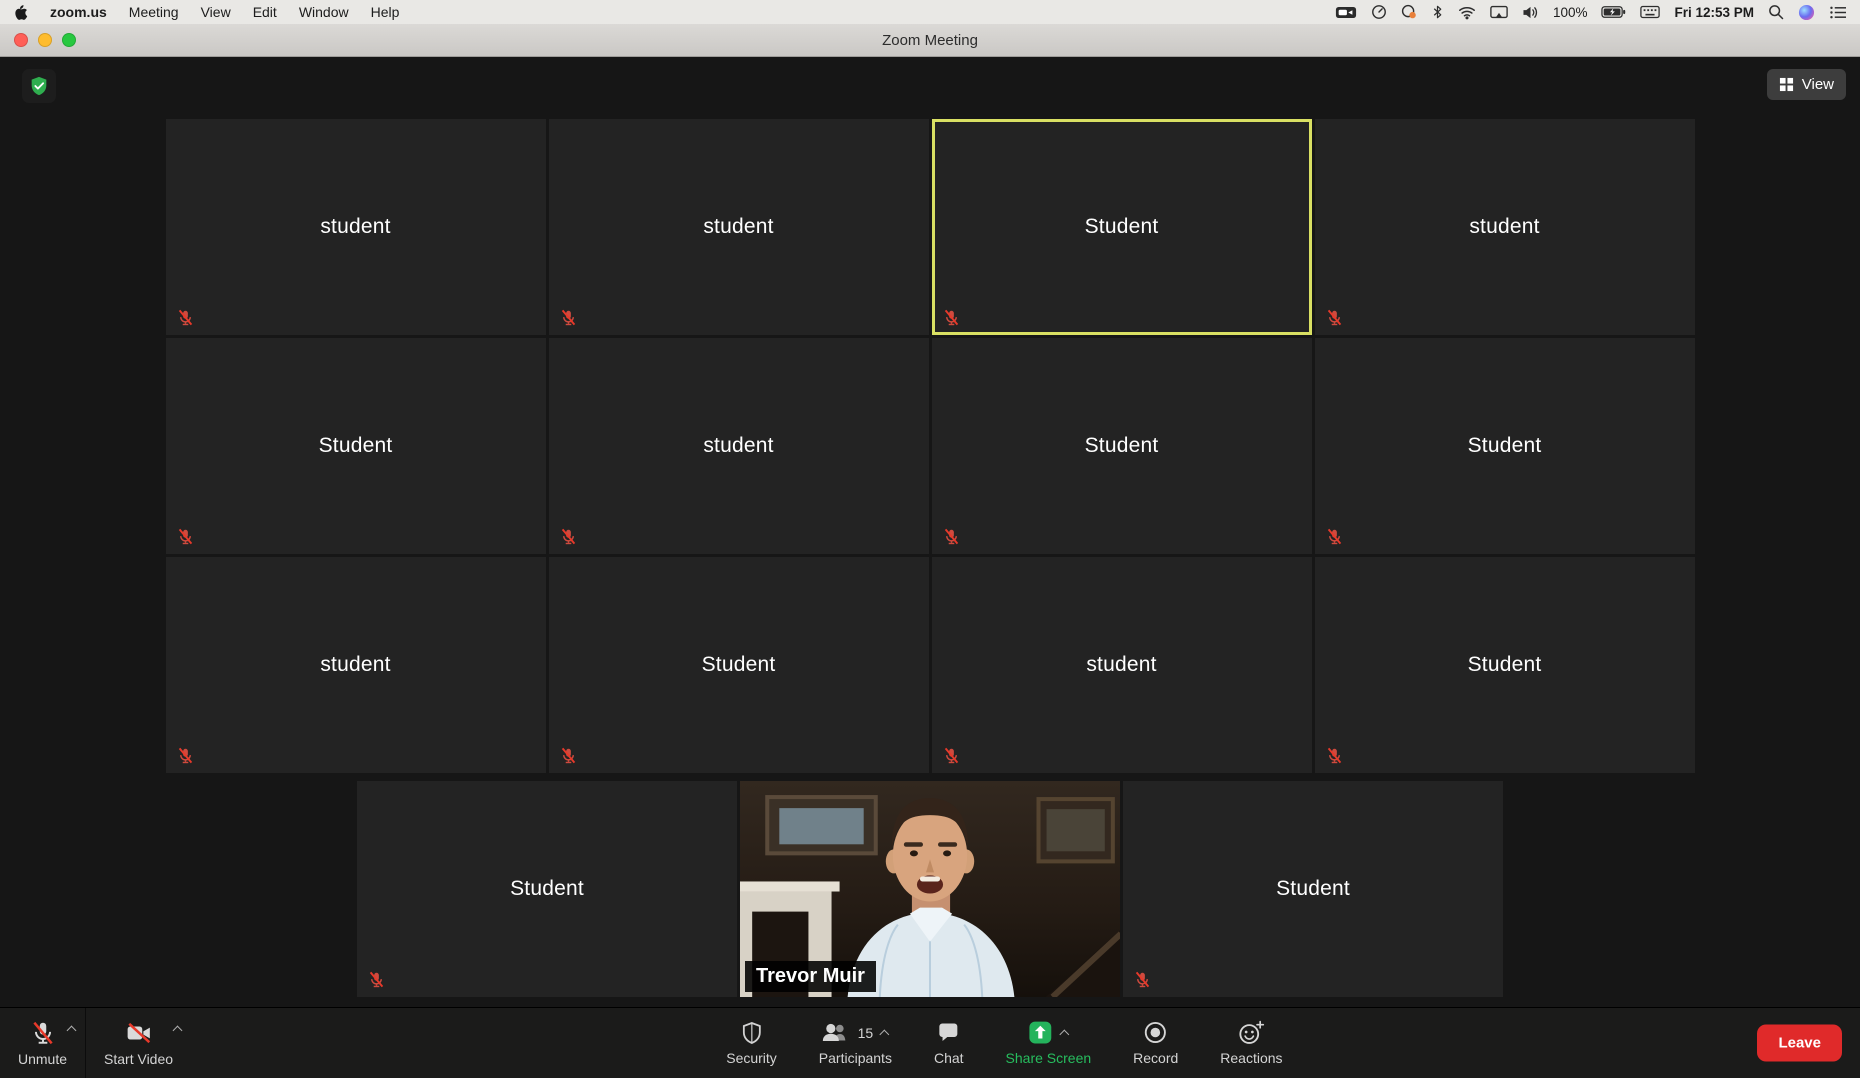 This screenshot has height=1078, width=1860. What do you see at coordinates (1613, 12) in the screenshot?
I see `battery-charging-icon` at bounding box center [1613, 12].